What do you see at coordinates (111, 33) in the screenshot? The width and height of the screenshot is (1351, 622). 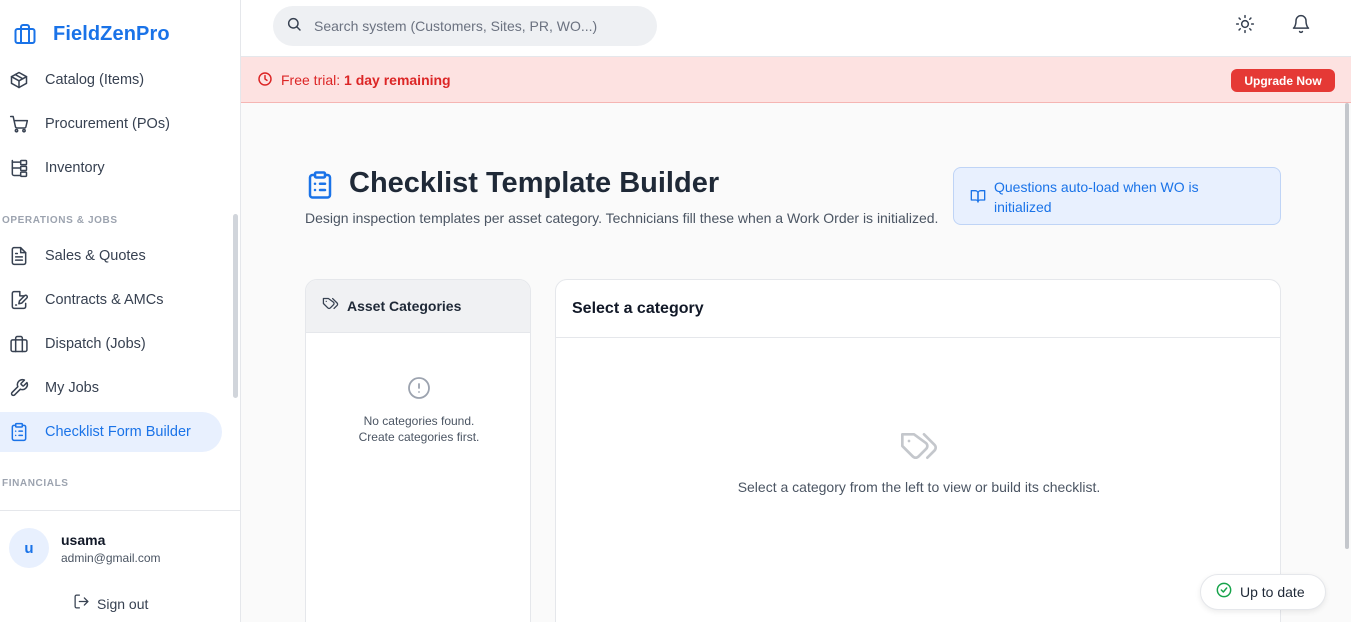 I see `brand-name: FieldZenPro` at bounding box center [111, 33].